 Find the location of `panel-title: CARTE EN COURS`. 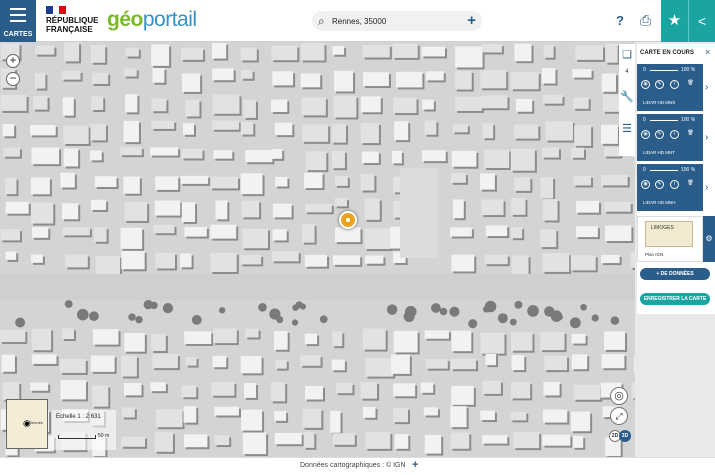

panel-title: CARTE EN COURS is located at coordinates (667, 53).